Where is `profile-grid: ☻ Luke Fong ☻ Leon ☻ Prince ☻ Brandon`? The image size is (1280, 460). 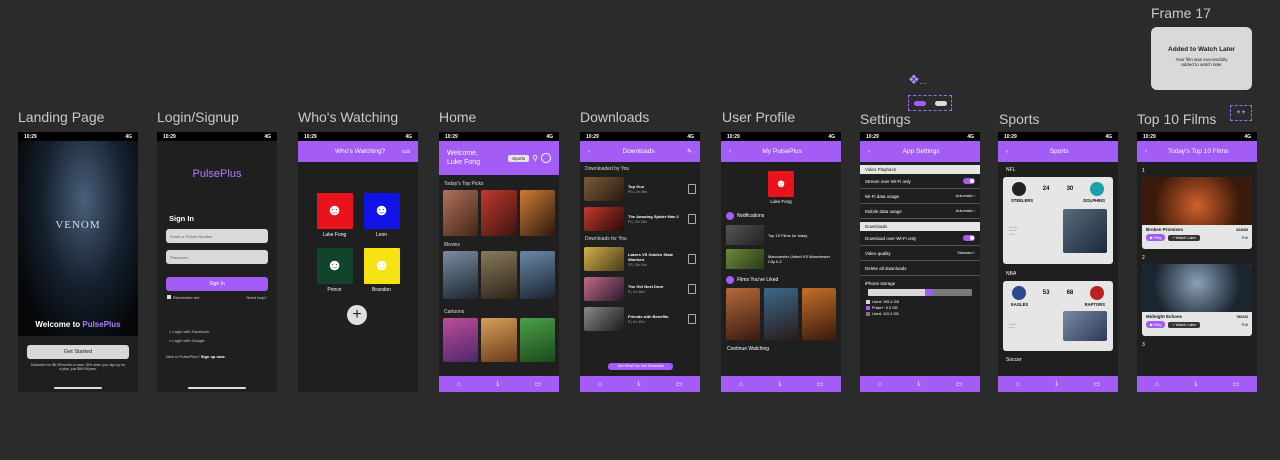
profile-grid: ☻ Luke Fong ☻ Leon ☻ Prince ☻ Brandon is located at coordinates (358, 243).